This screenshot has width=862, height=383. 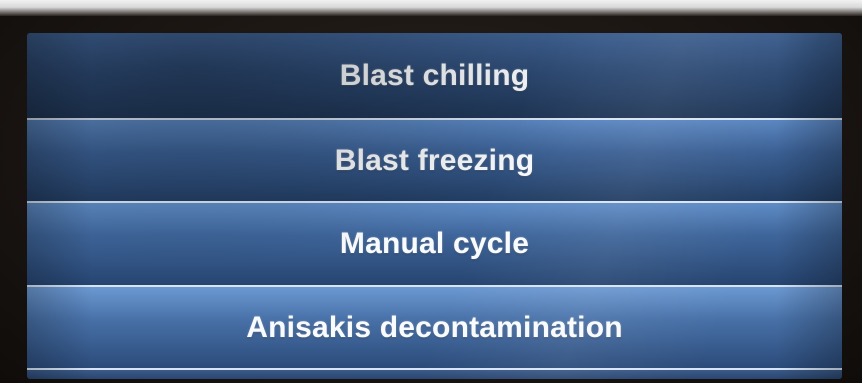 I want to click on menu-item-label: Blast freezing, so click(x=434, y=160).